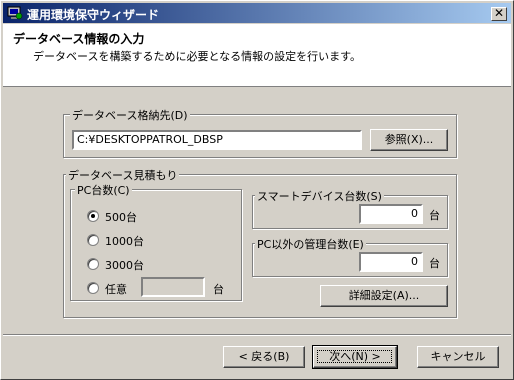  I want to click on smart-device-unit: 台, so click(434, 215).